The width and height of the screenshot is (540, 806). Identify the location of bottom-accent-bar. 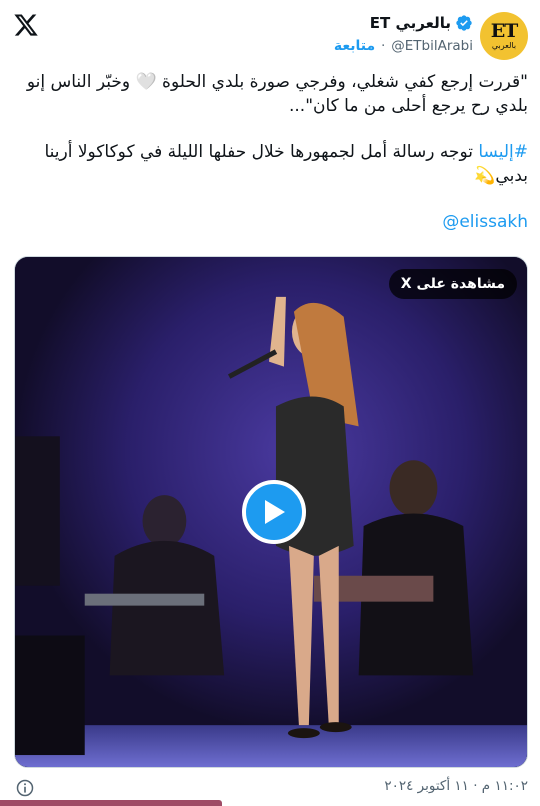
(111, 803).